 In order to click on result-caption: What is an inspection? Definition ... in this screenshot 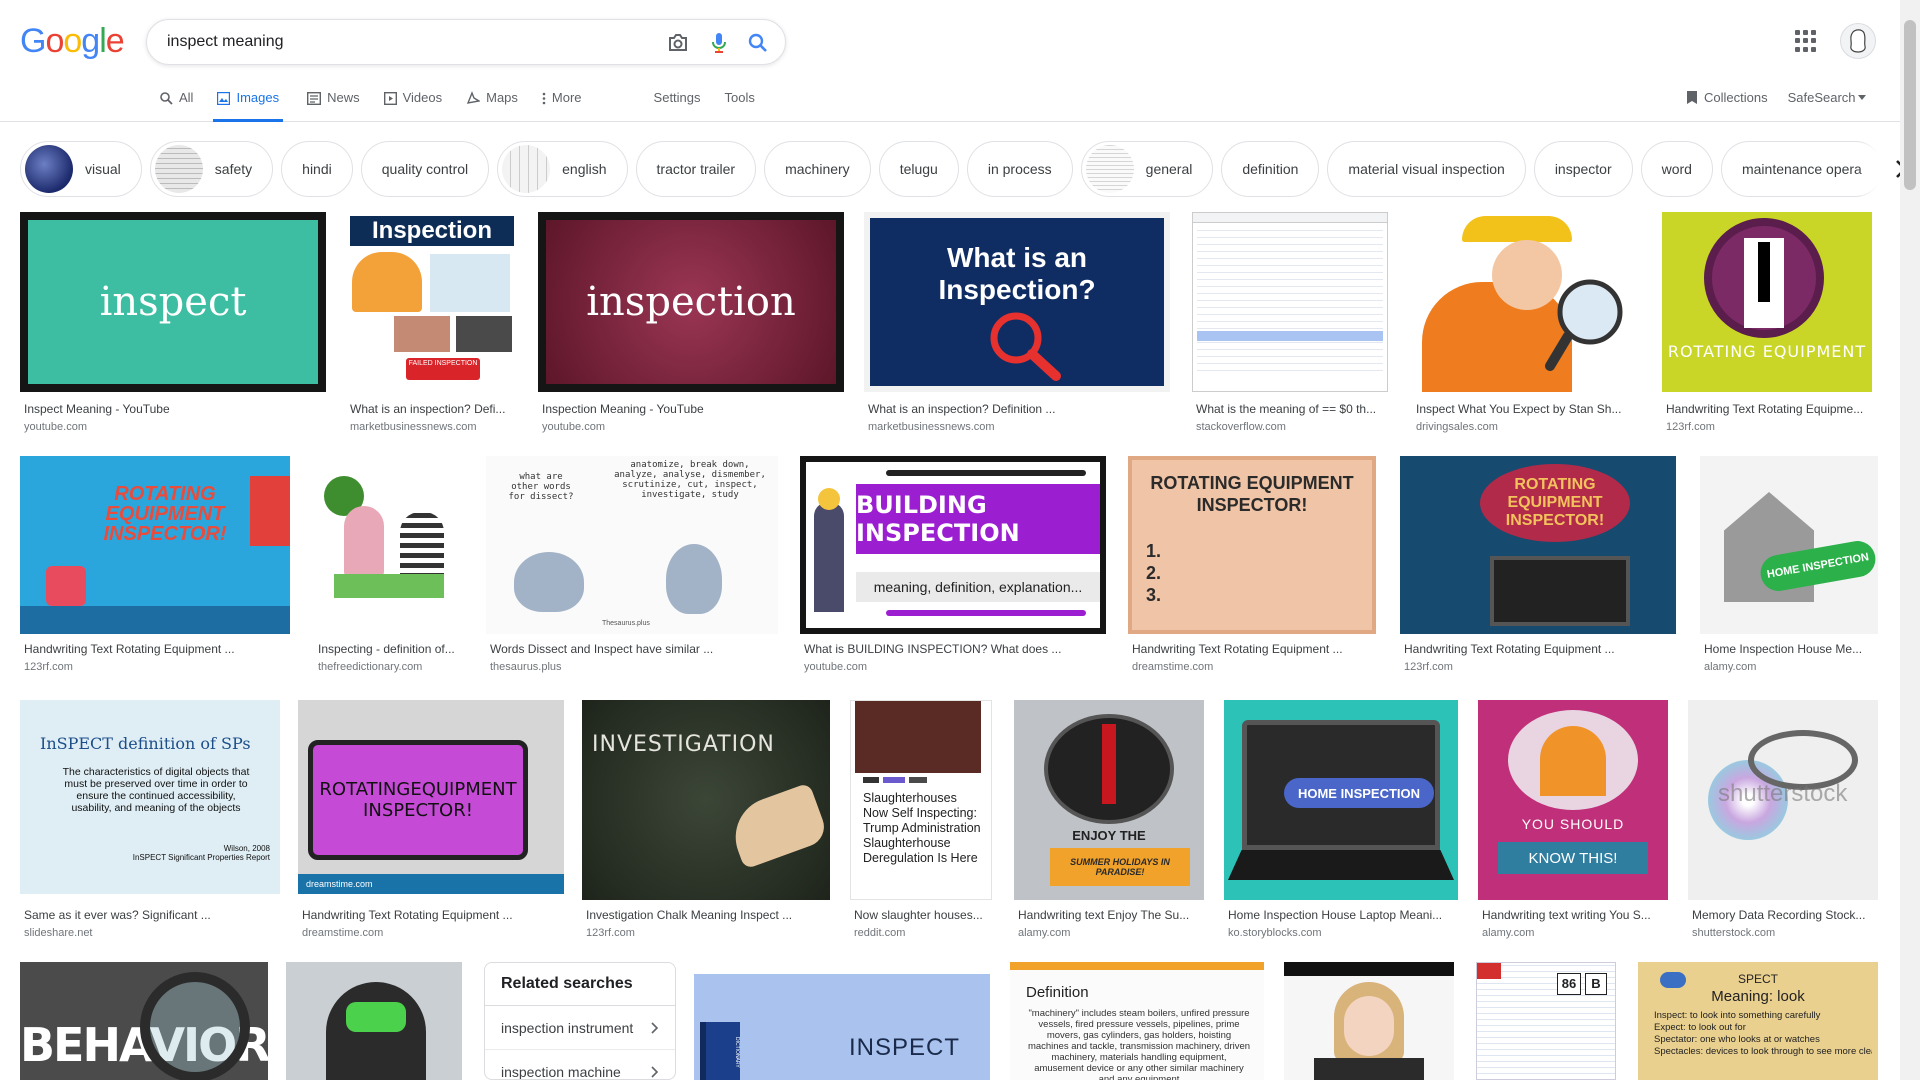, I will do `click(962, 409)`.